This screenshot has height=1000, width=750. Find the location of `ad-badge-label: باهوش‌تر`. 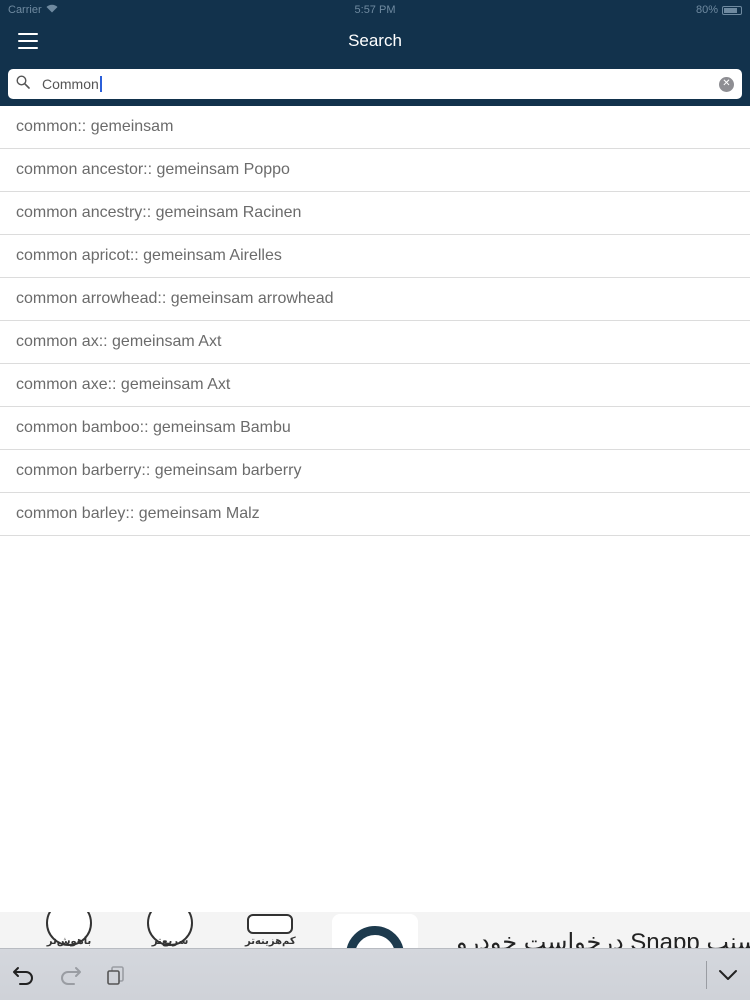

ad-badge-label: باهوش‌تر is located at coordinates (69, 941).